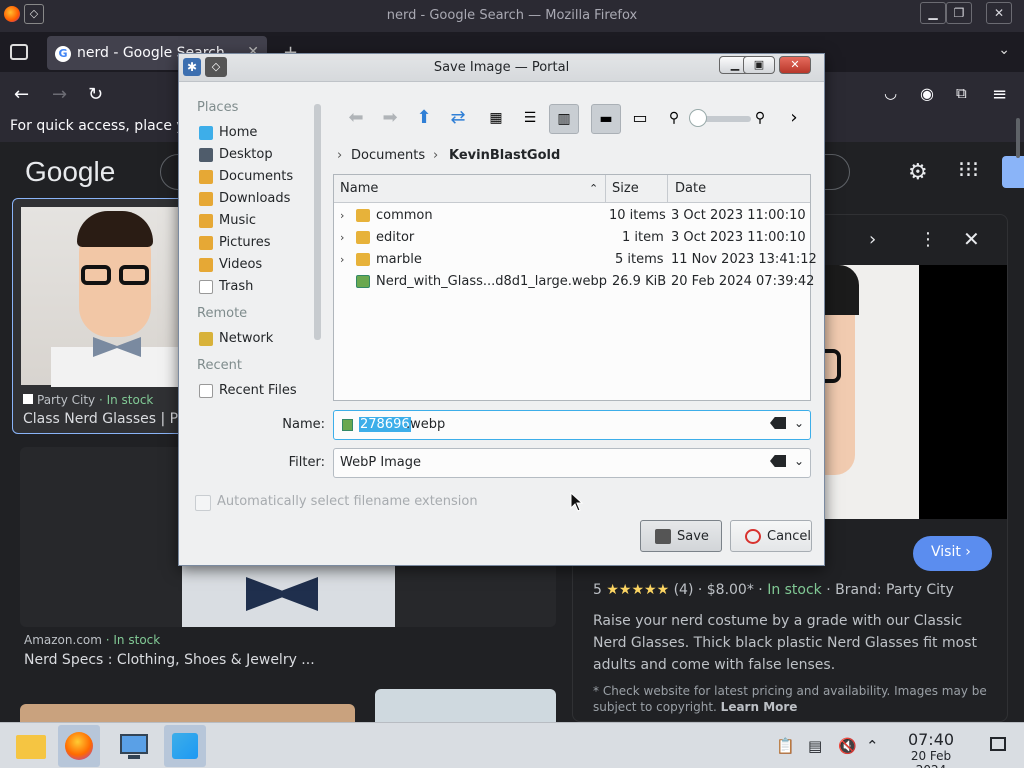 Image resolution: width=1024 pixels, height=768 pixels. Describe the element at coordinates (674, 119) in the screenshot. I see `zoom-out-icon: ⚲` at that location.